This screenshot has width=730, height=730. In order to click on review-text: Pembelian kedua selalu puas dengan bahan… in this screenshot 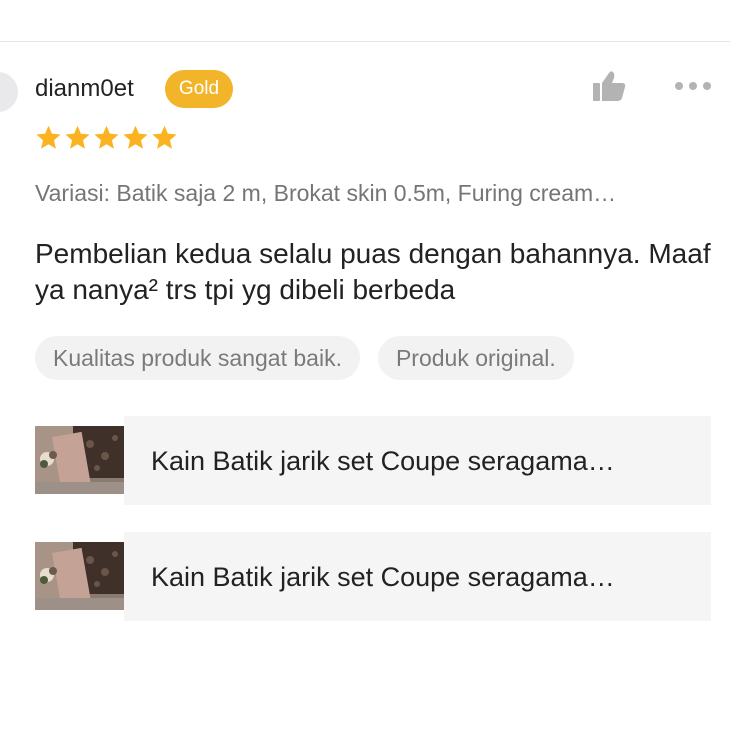, I will do `click(373, 271)`.